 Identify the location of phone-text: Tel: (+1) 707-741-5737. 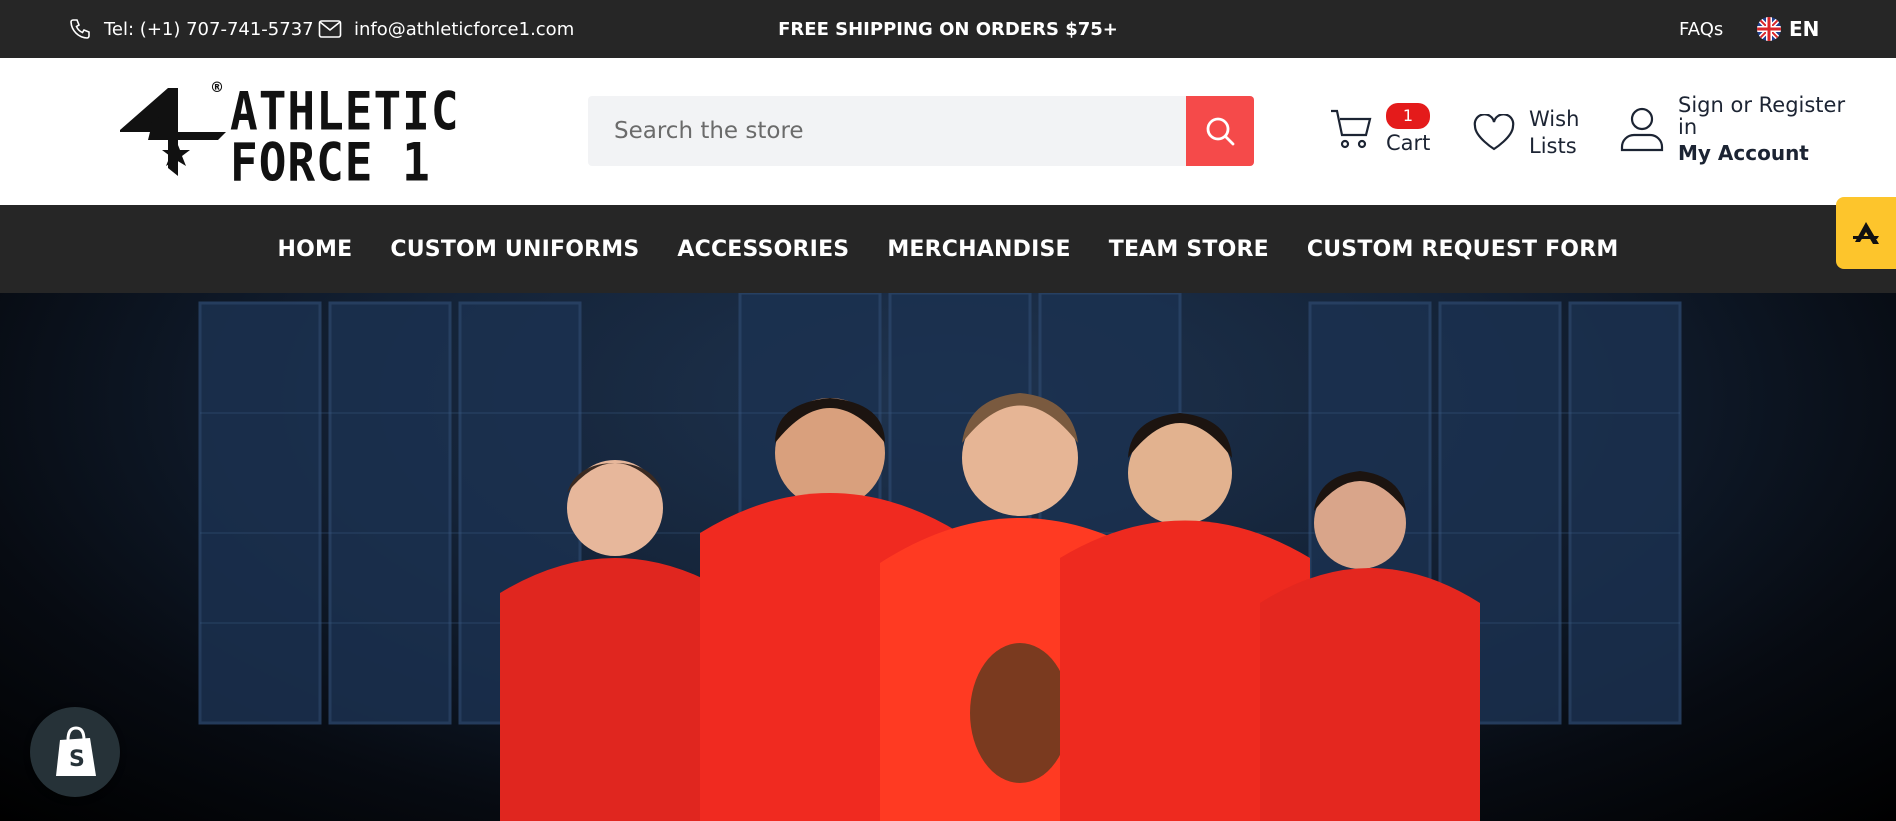
(209, 29).